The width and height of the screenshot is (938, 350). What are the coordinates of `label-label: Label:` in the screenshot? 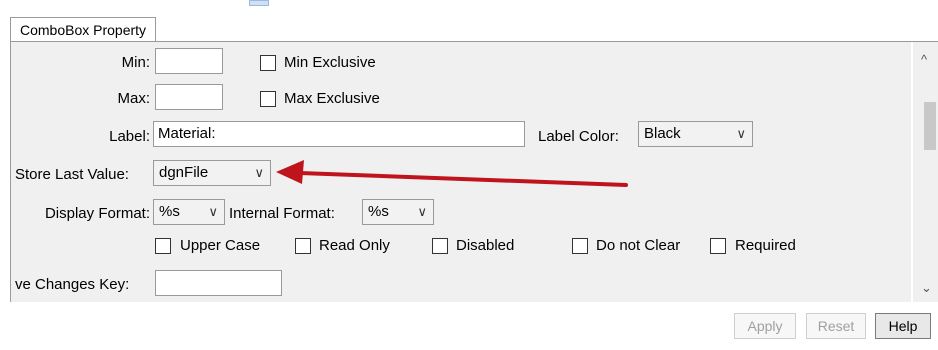 It's located at (129, 136).